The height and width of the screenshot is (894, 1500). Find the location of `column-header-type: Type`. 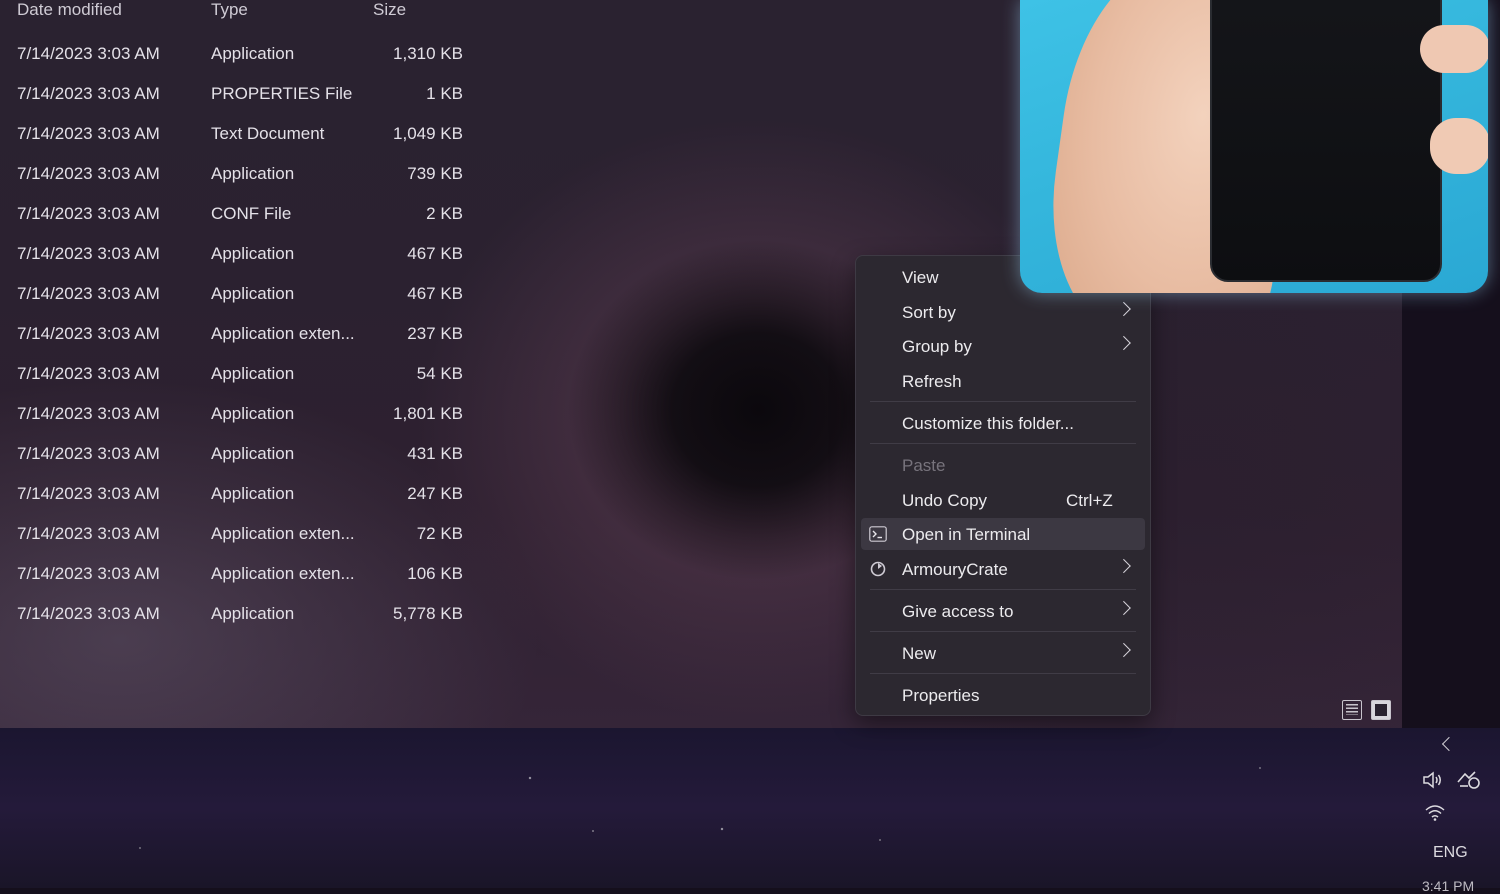

column-header-type: Type is located at coordinates (229, 10).